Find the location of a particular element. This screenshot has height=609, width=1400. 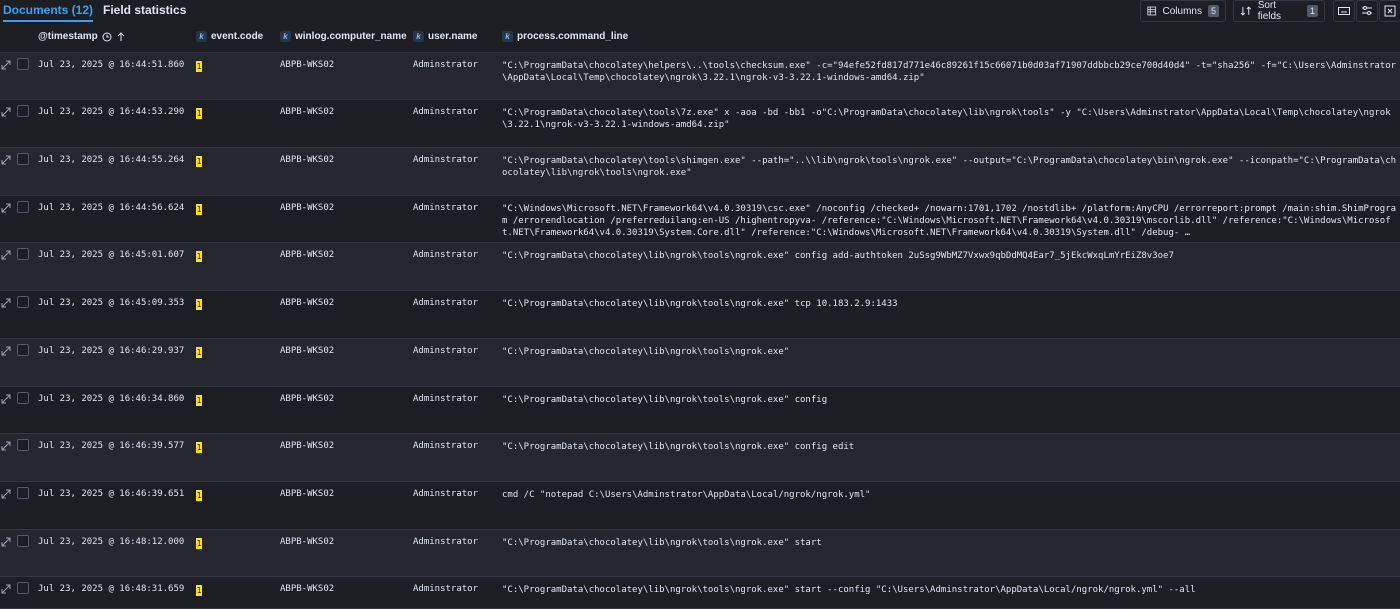

tab-field-statistics: Field statistics is located at coordinates (144, 12).